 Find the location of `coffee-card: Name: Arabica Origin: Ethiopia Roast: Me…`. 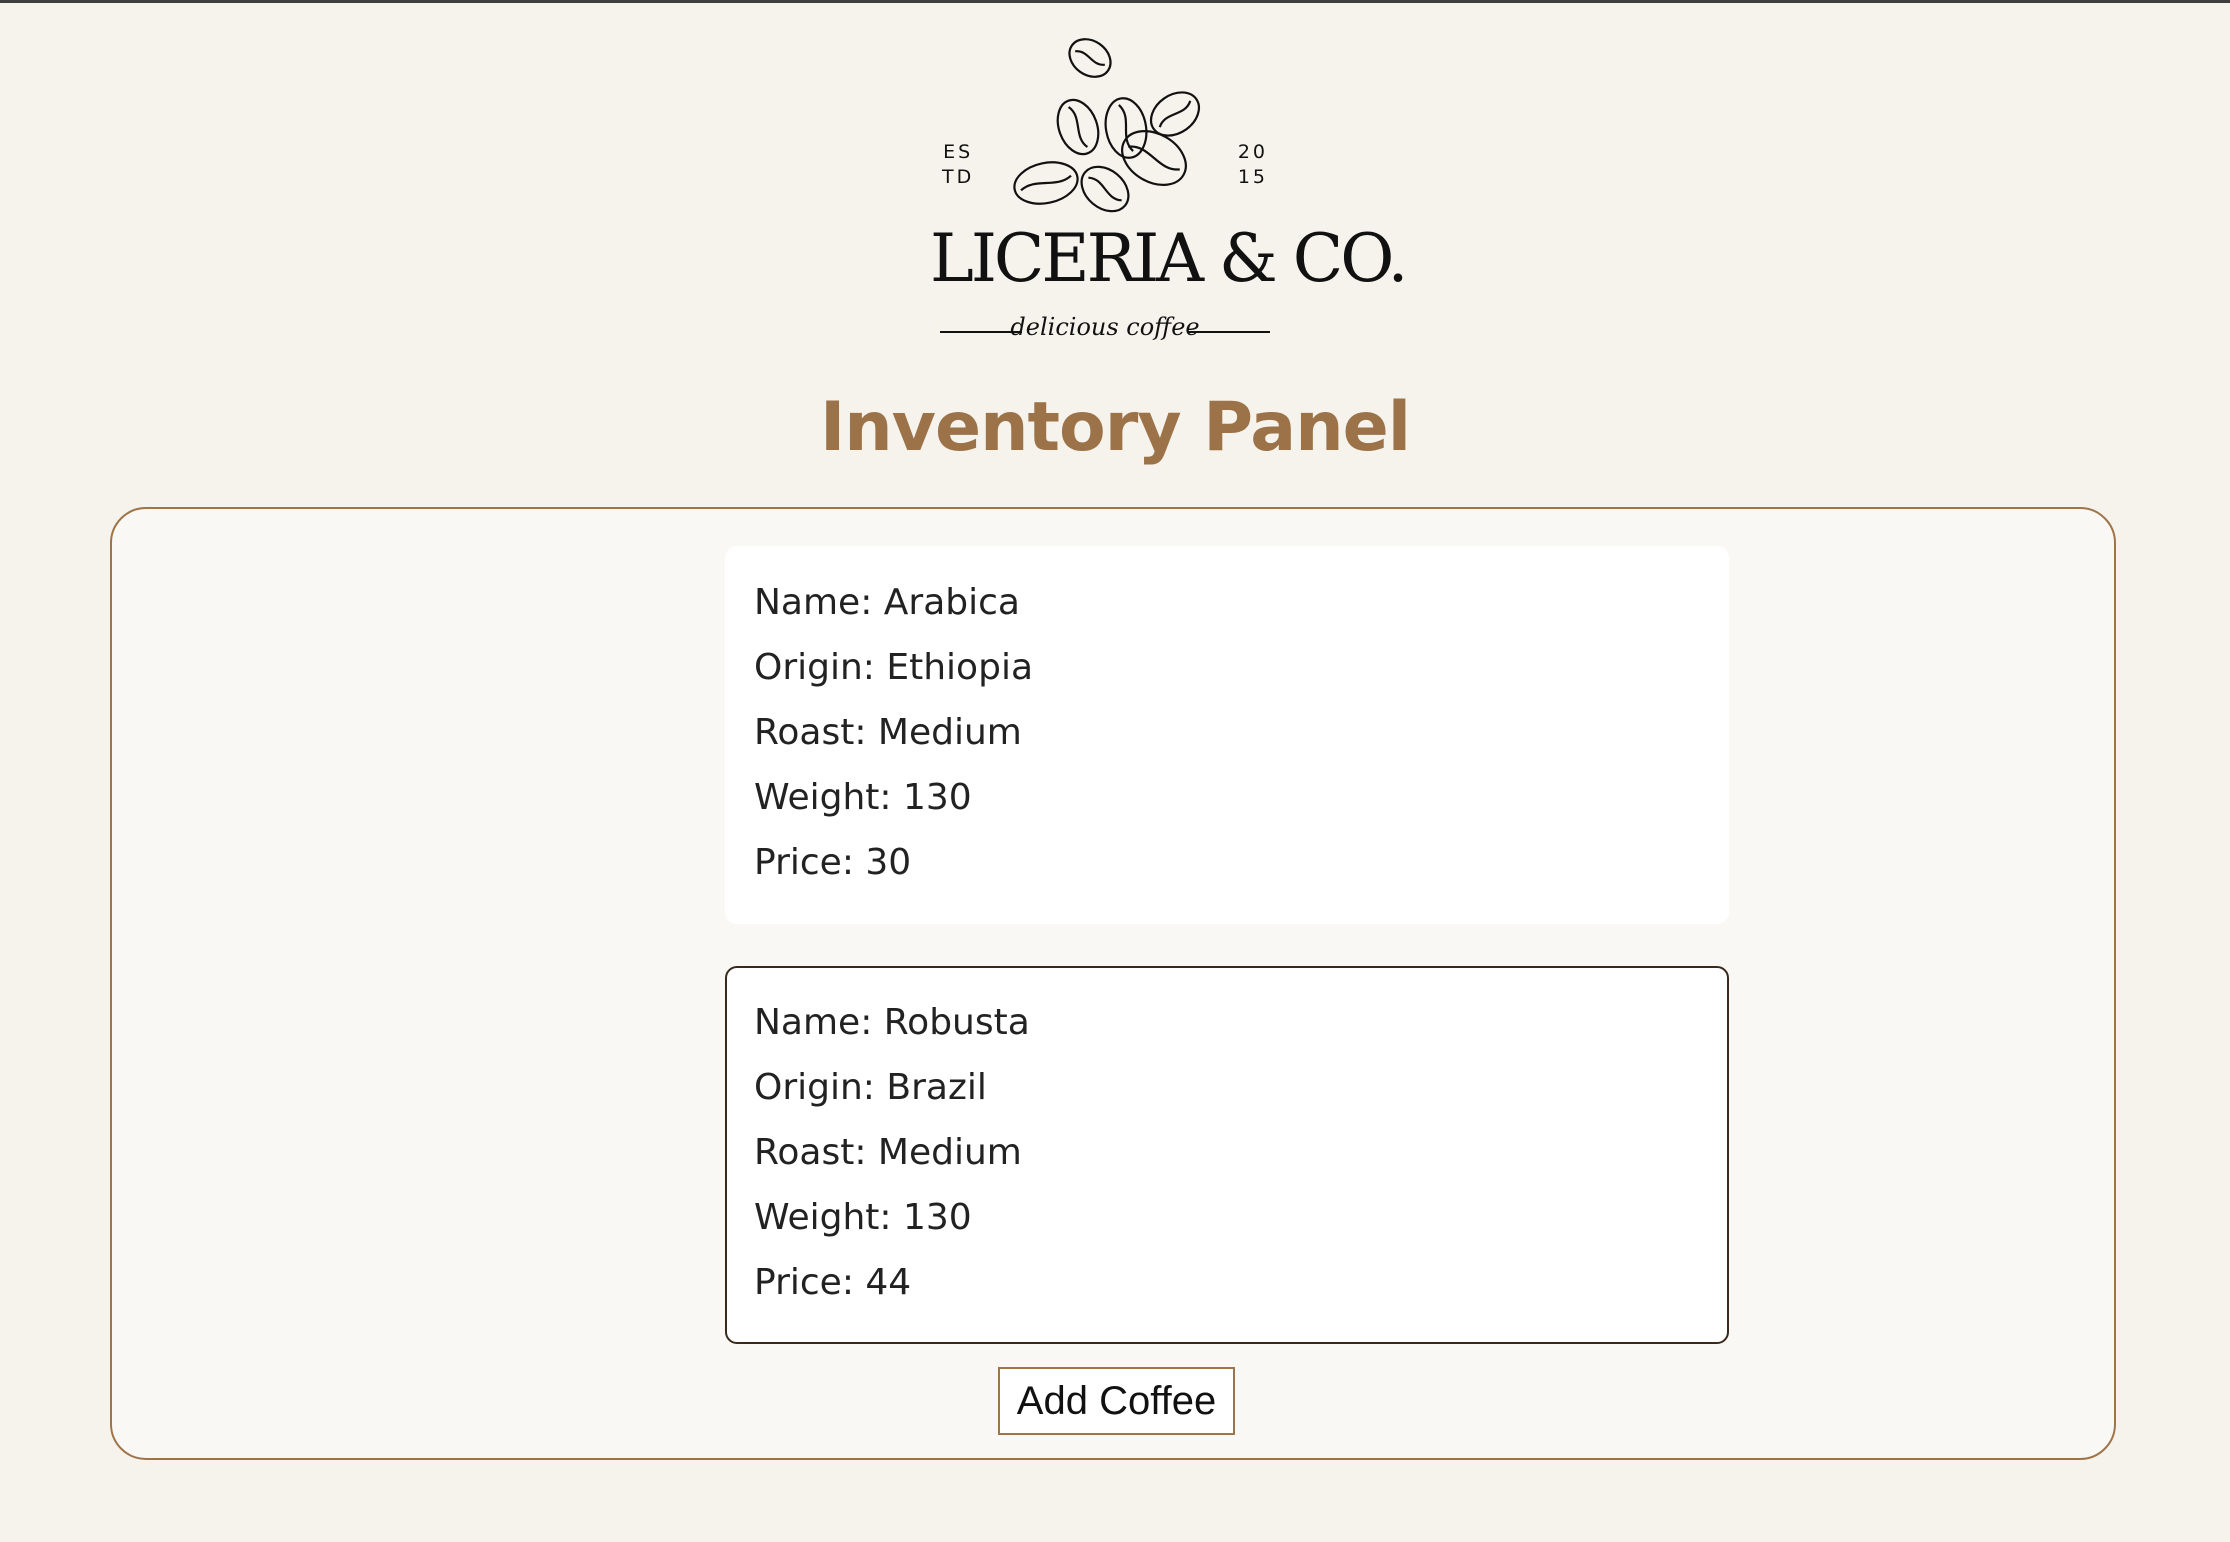

coffee-card: Name: Arabica Origin: Ethiopia Roast: Me… is located at coordinates (1227, 735).